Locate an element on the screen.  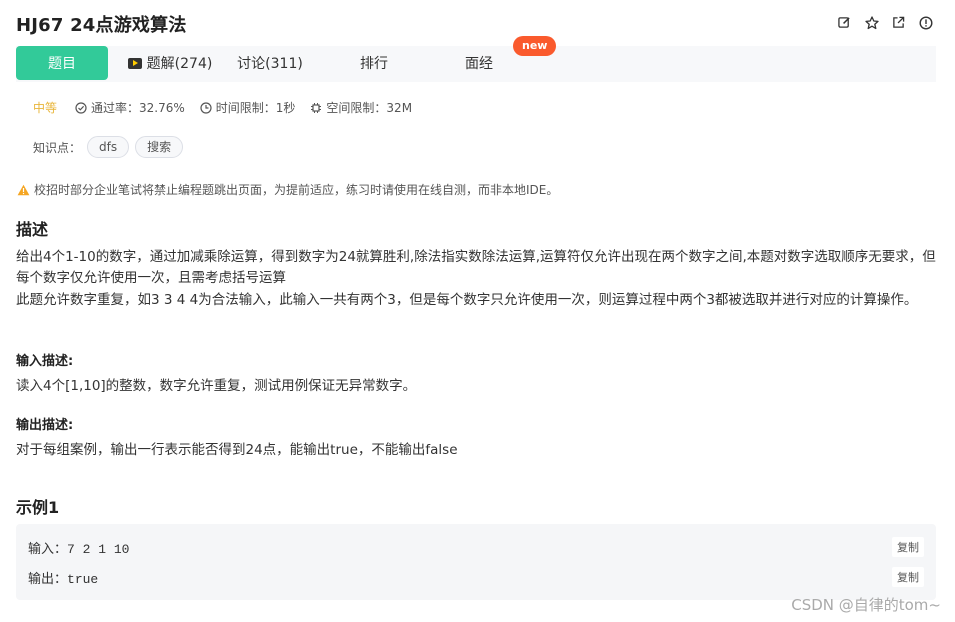
tab-interview: 面经 is located at coordinates (479, 63).